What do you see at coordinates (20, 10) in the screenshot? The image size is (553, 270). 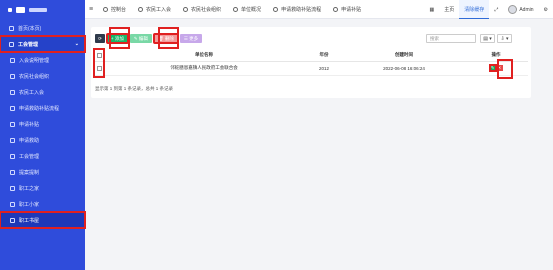 I see `logo-block` at bounding box center [20, 10].